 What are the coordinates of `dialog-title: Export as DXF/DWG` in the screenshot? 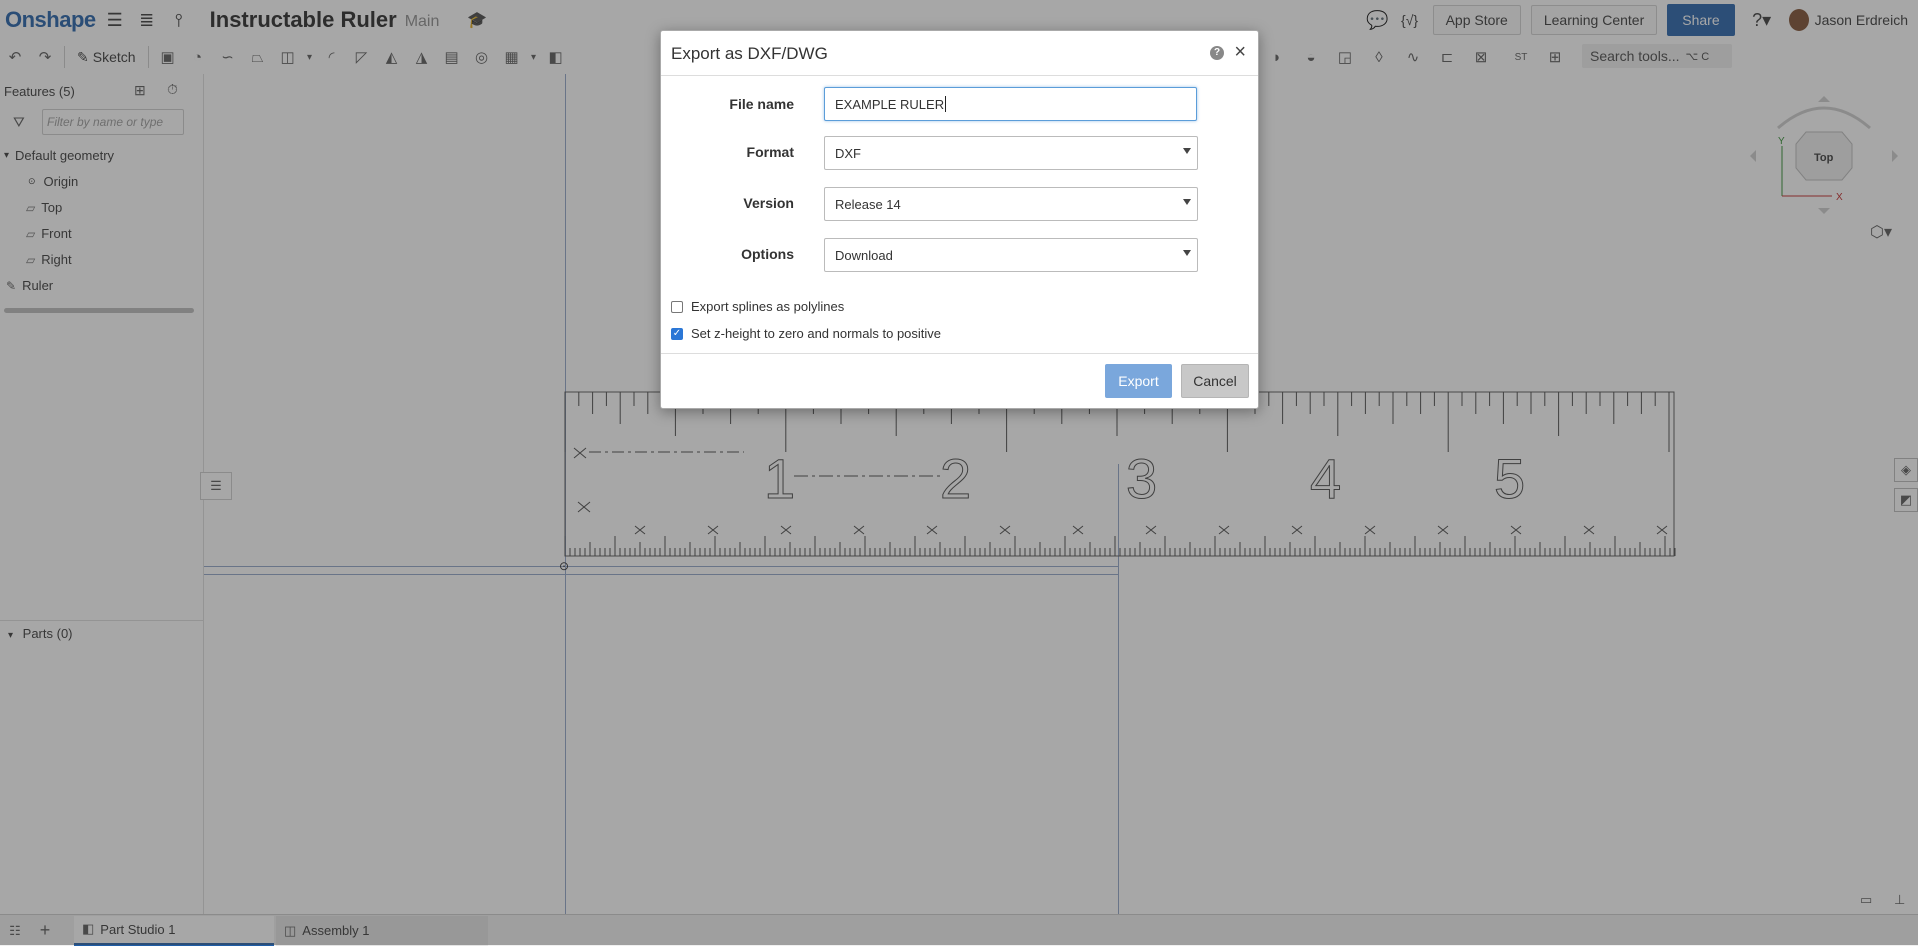 It's located at (749, 53).